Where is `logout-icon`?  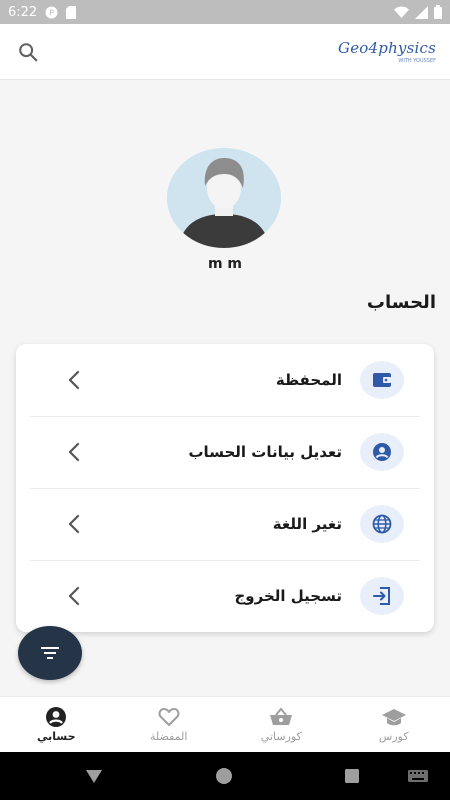 logout-icon is located at coordinates (382, 596).